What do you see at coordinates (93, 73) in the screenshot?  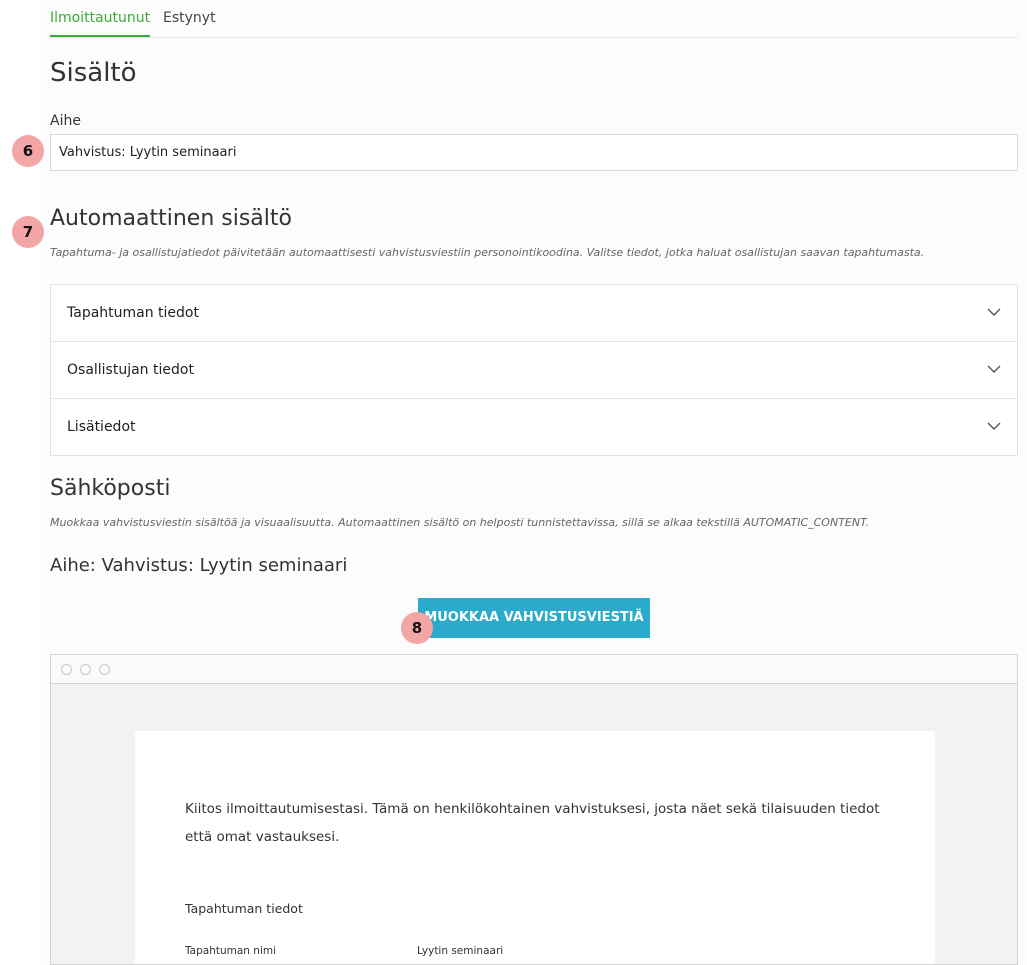 I see `content-title: Sisältö` at bounding box center [93, 73].